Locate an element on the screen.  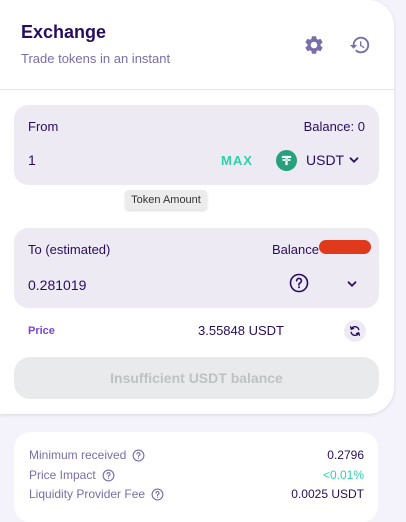
to-balance-label: Balance is located at coordinates (295, 249).